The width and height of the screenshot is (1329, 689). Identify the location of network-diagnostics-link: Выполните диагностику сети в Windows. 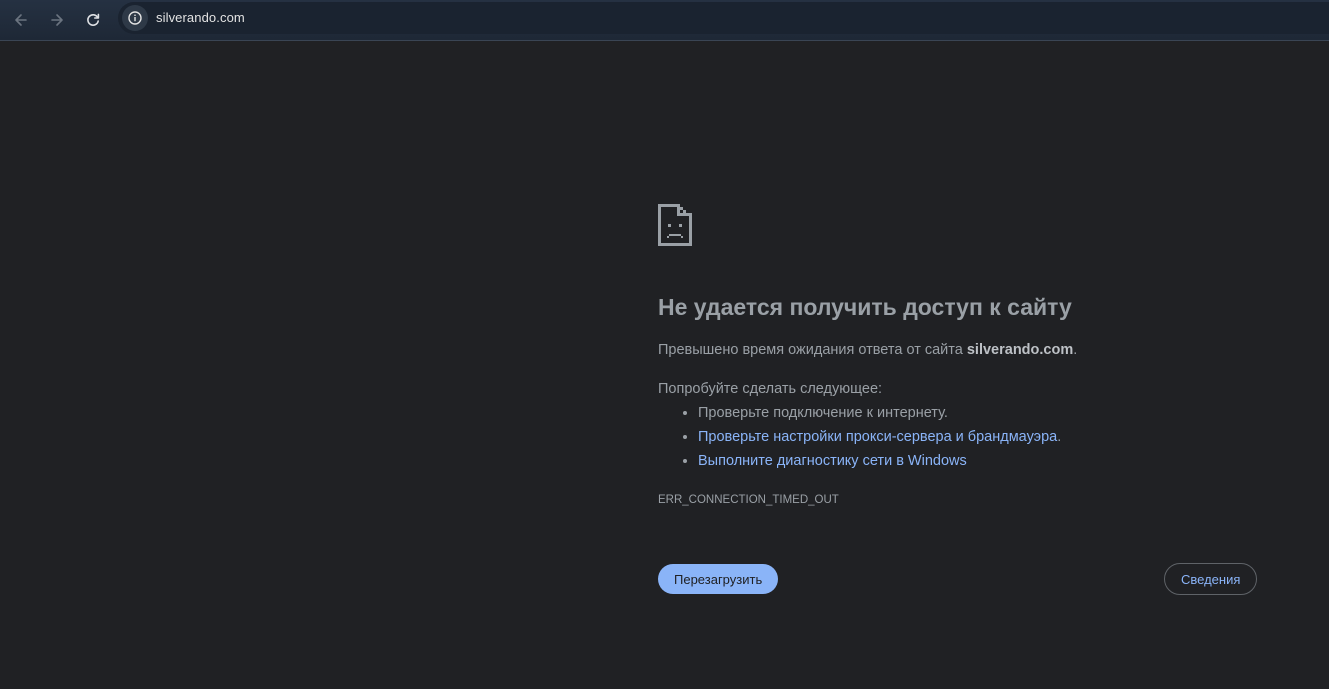
(832, 461).